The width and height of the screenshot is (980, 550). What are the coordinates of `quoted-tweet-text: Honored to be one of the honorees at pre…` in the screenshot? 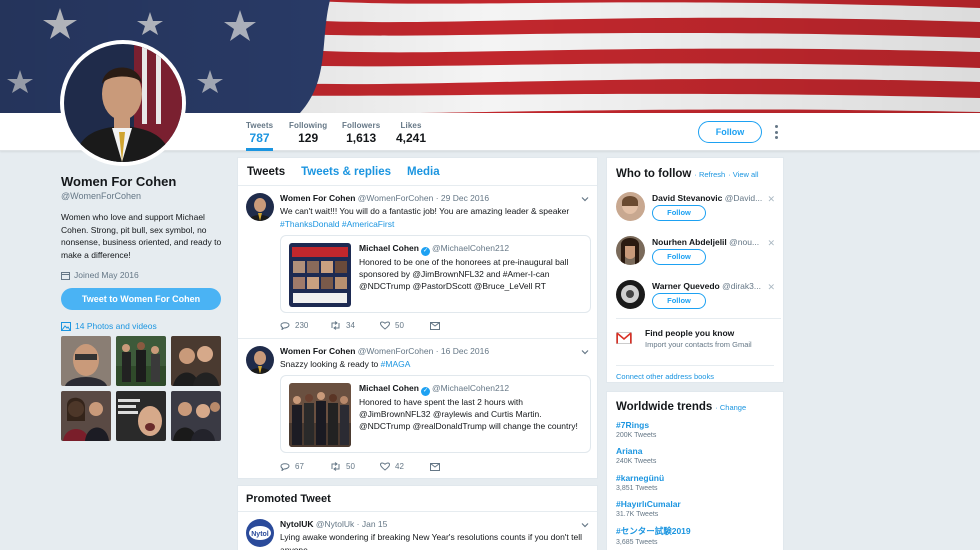 It's located at (464, 274).